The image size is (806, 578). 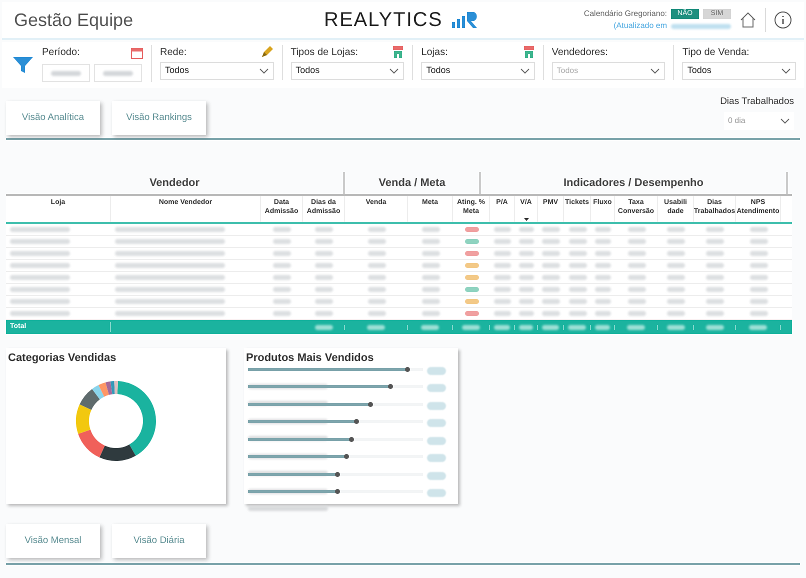 I want to click on filter-icon, so click(x=23, y=65).